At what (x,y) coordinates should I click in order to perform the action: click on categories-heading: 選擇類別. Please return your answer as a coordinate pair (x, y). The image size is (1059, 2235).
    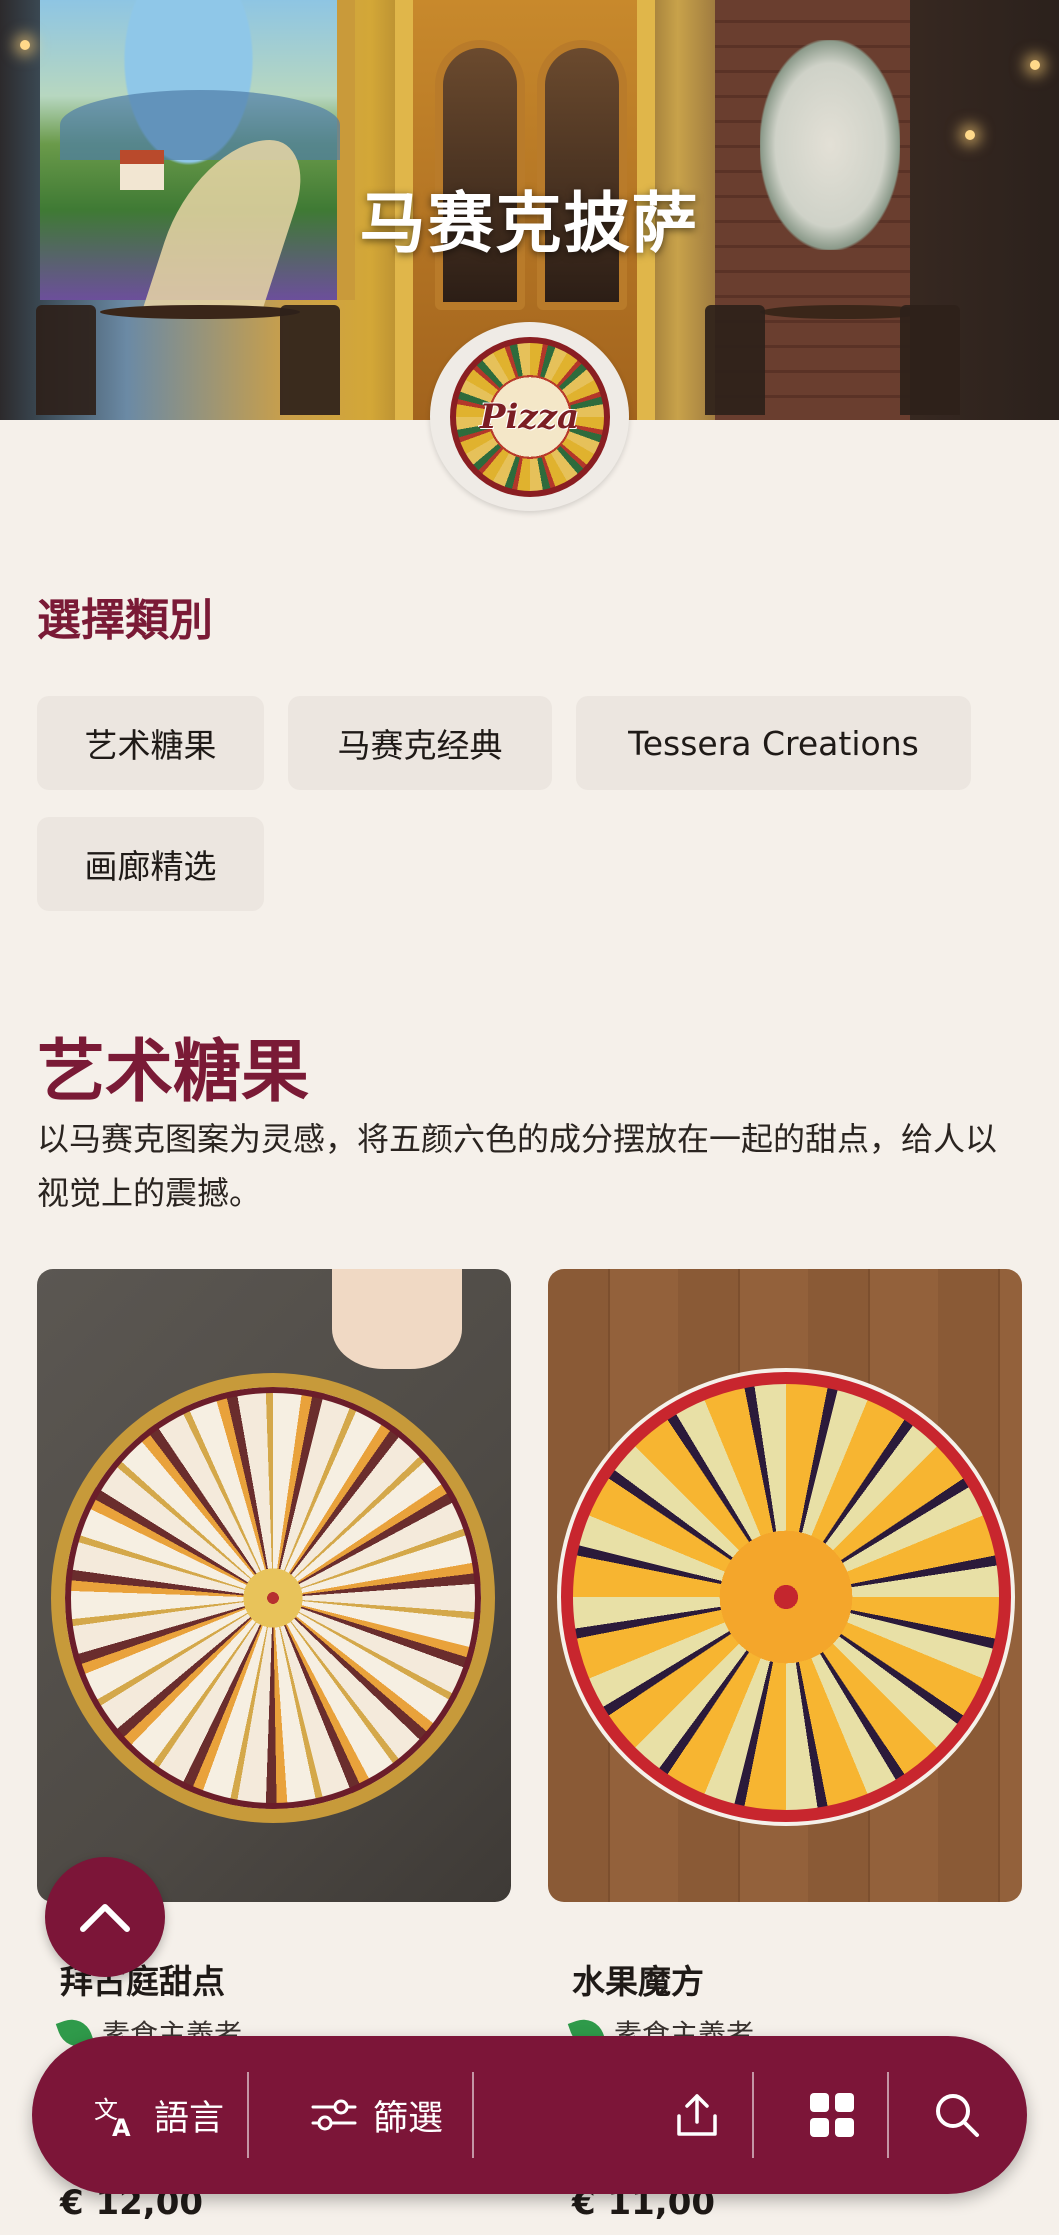
    Looking at the image, I should click on (125, 620).